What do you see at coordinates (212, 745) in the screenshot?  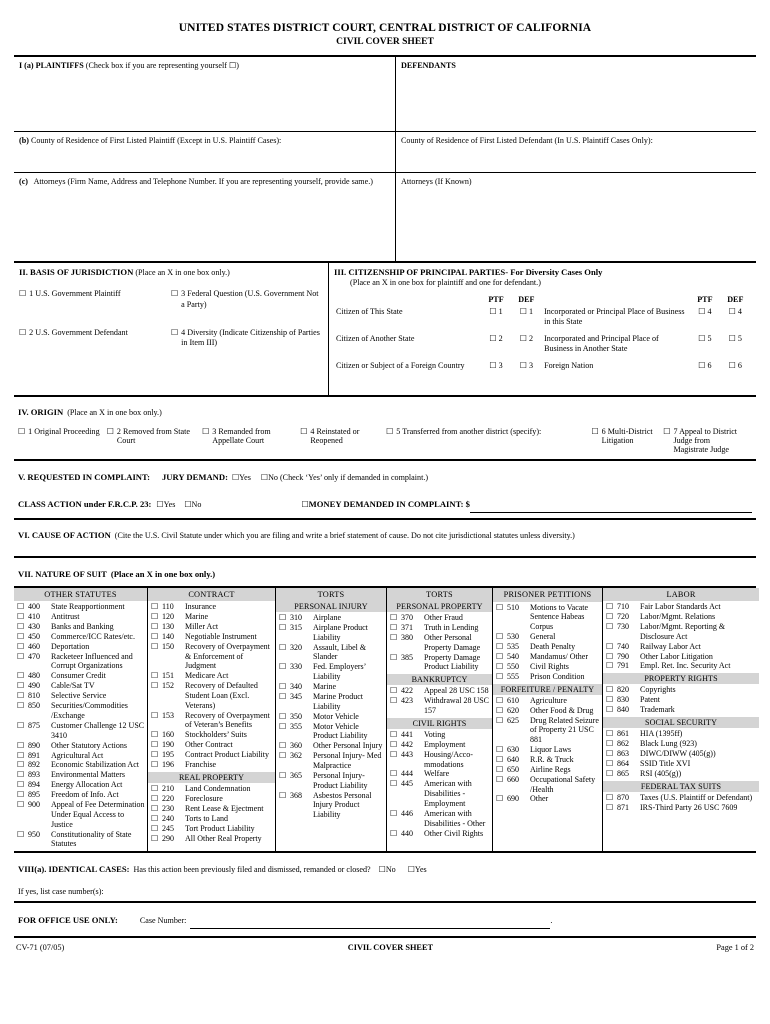 I see `nos-item: 190 Other Contract` at bounding box center [212, 745].